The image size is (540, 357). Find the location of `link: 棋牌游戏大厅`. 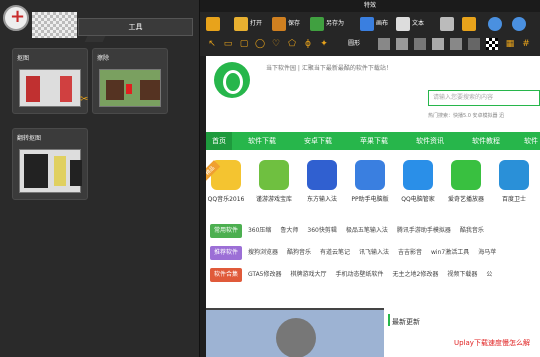

link: 棋牌游戏大厅 is located at coordinates (309, 274).